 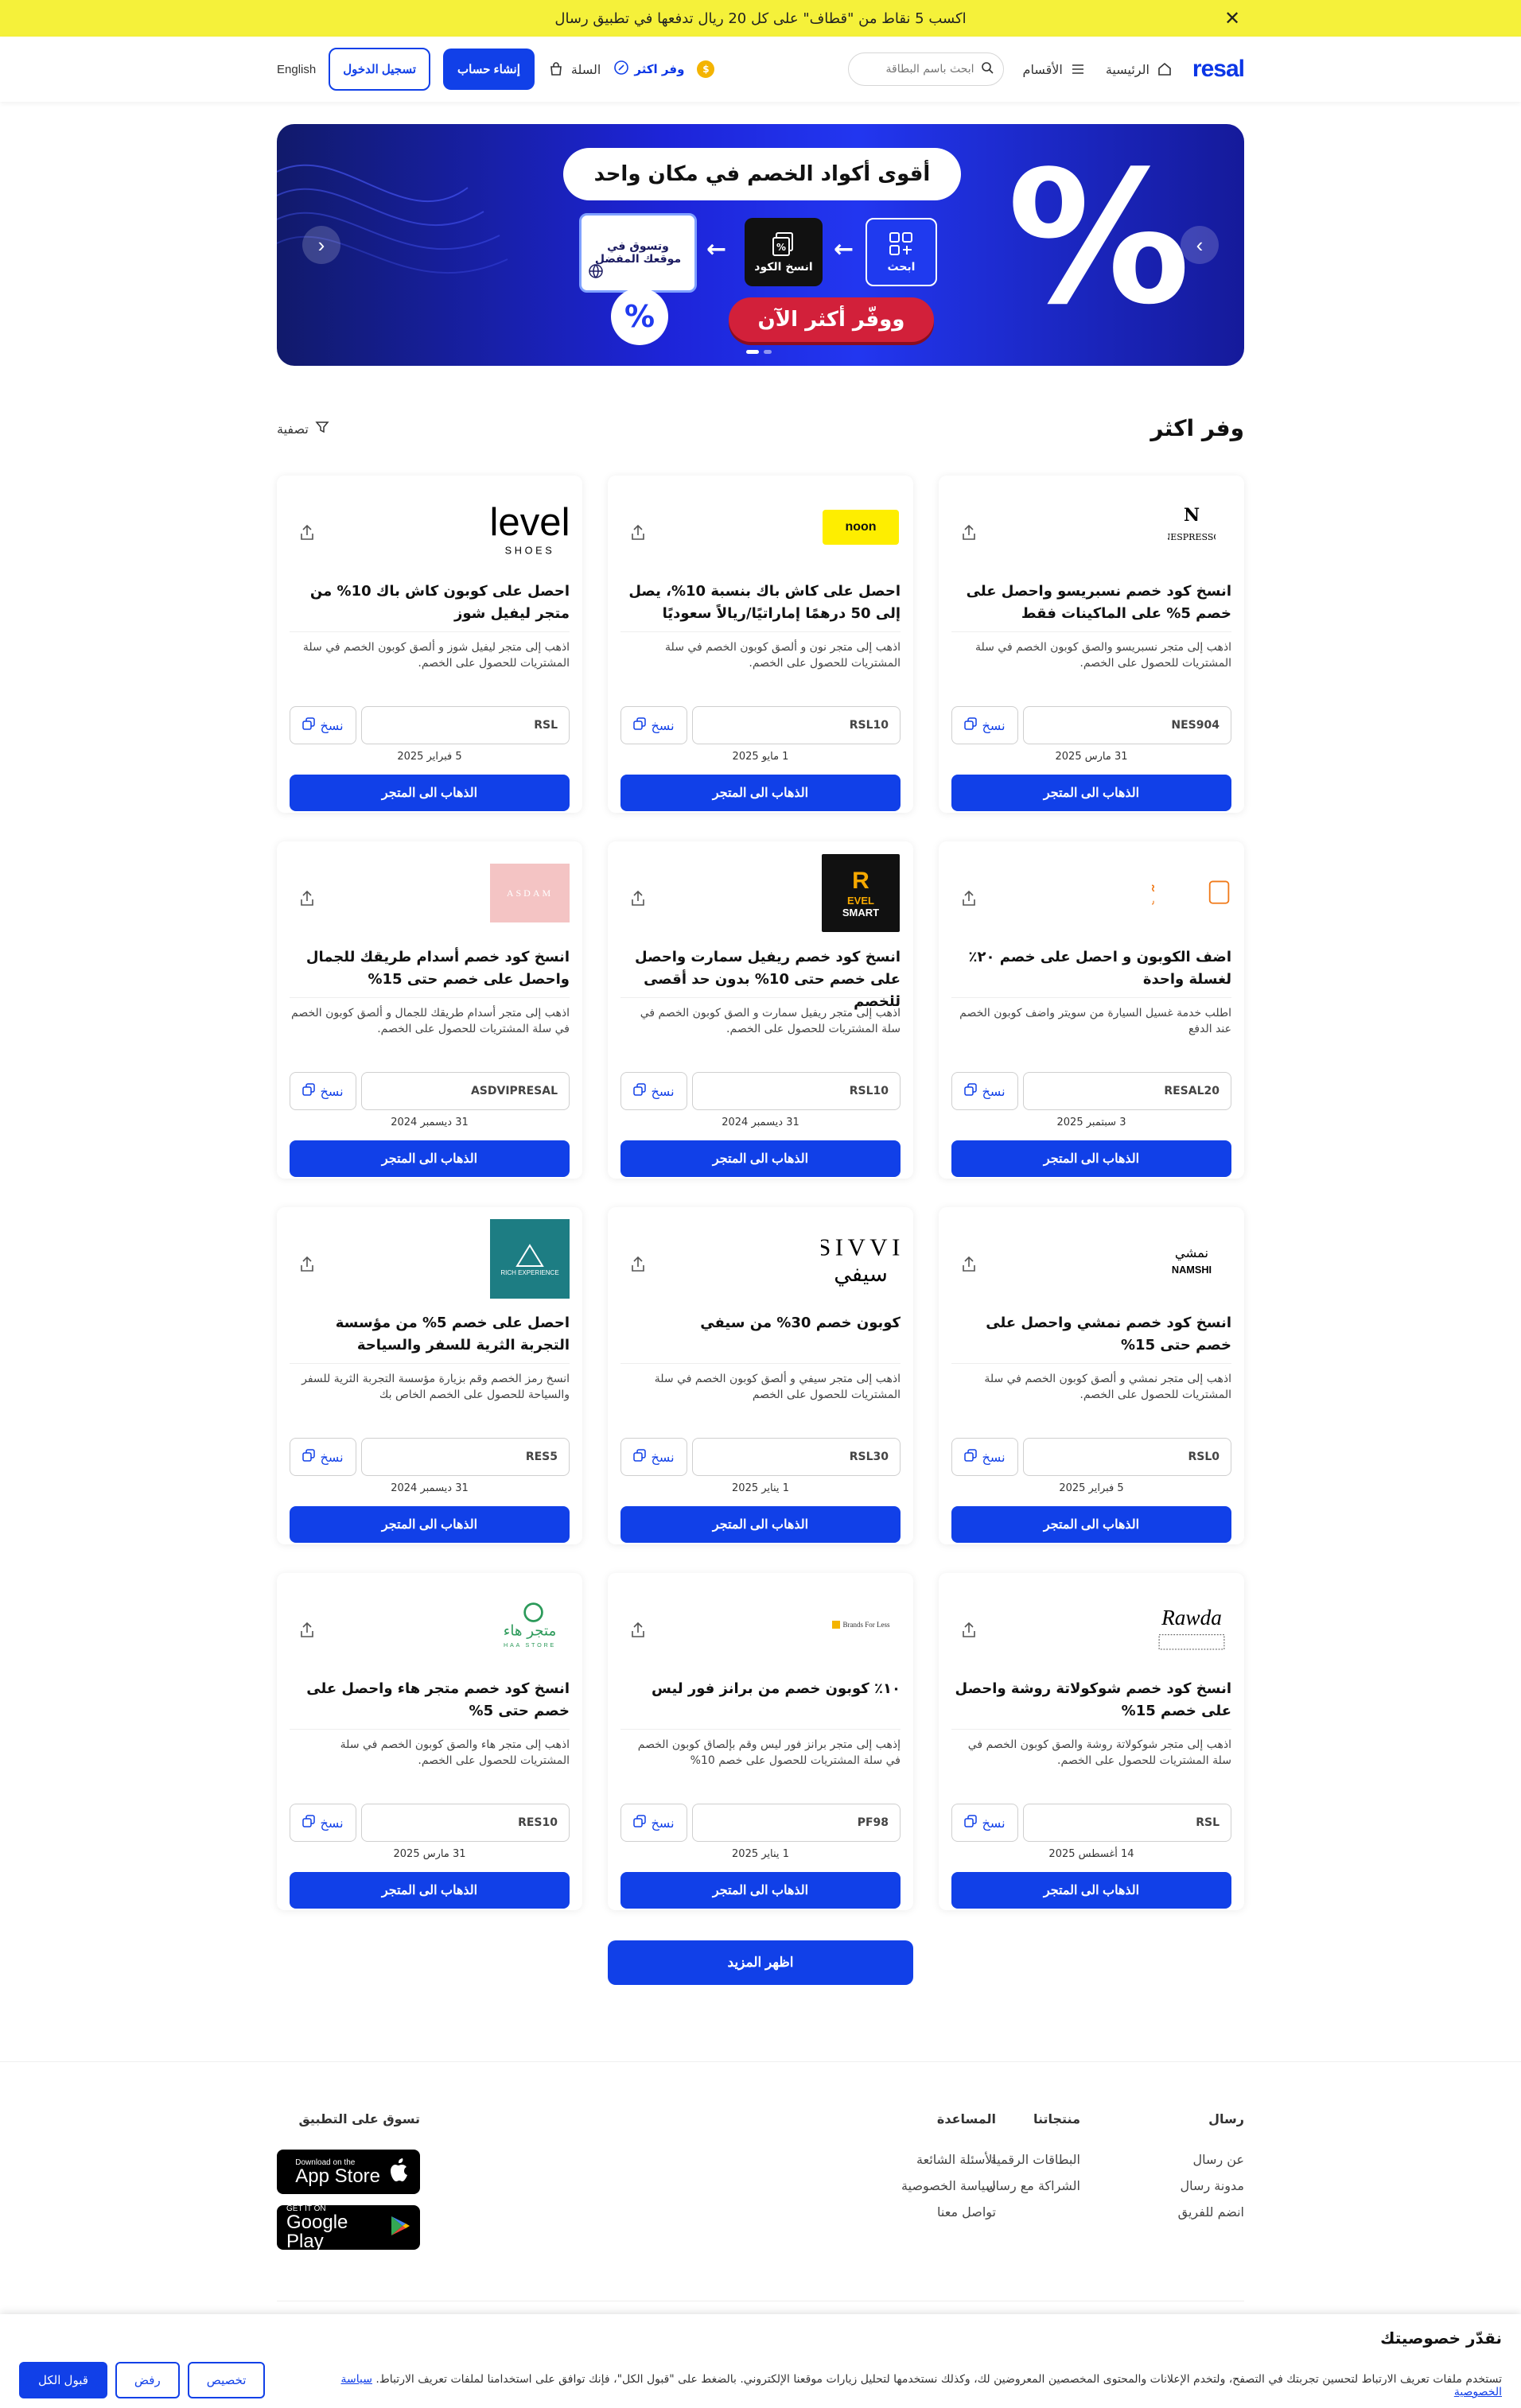 I want to click on accept-all-button: قبول الكل, so click(x=63, y=2380).